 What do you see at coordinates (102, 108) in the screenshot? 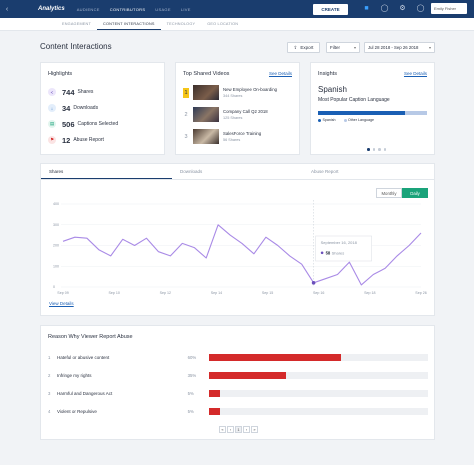
I see `highlight-downloads: ↓ 34 Downloads` at bounding box center [102, 108].